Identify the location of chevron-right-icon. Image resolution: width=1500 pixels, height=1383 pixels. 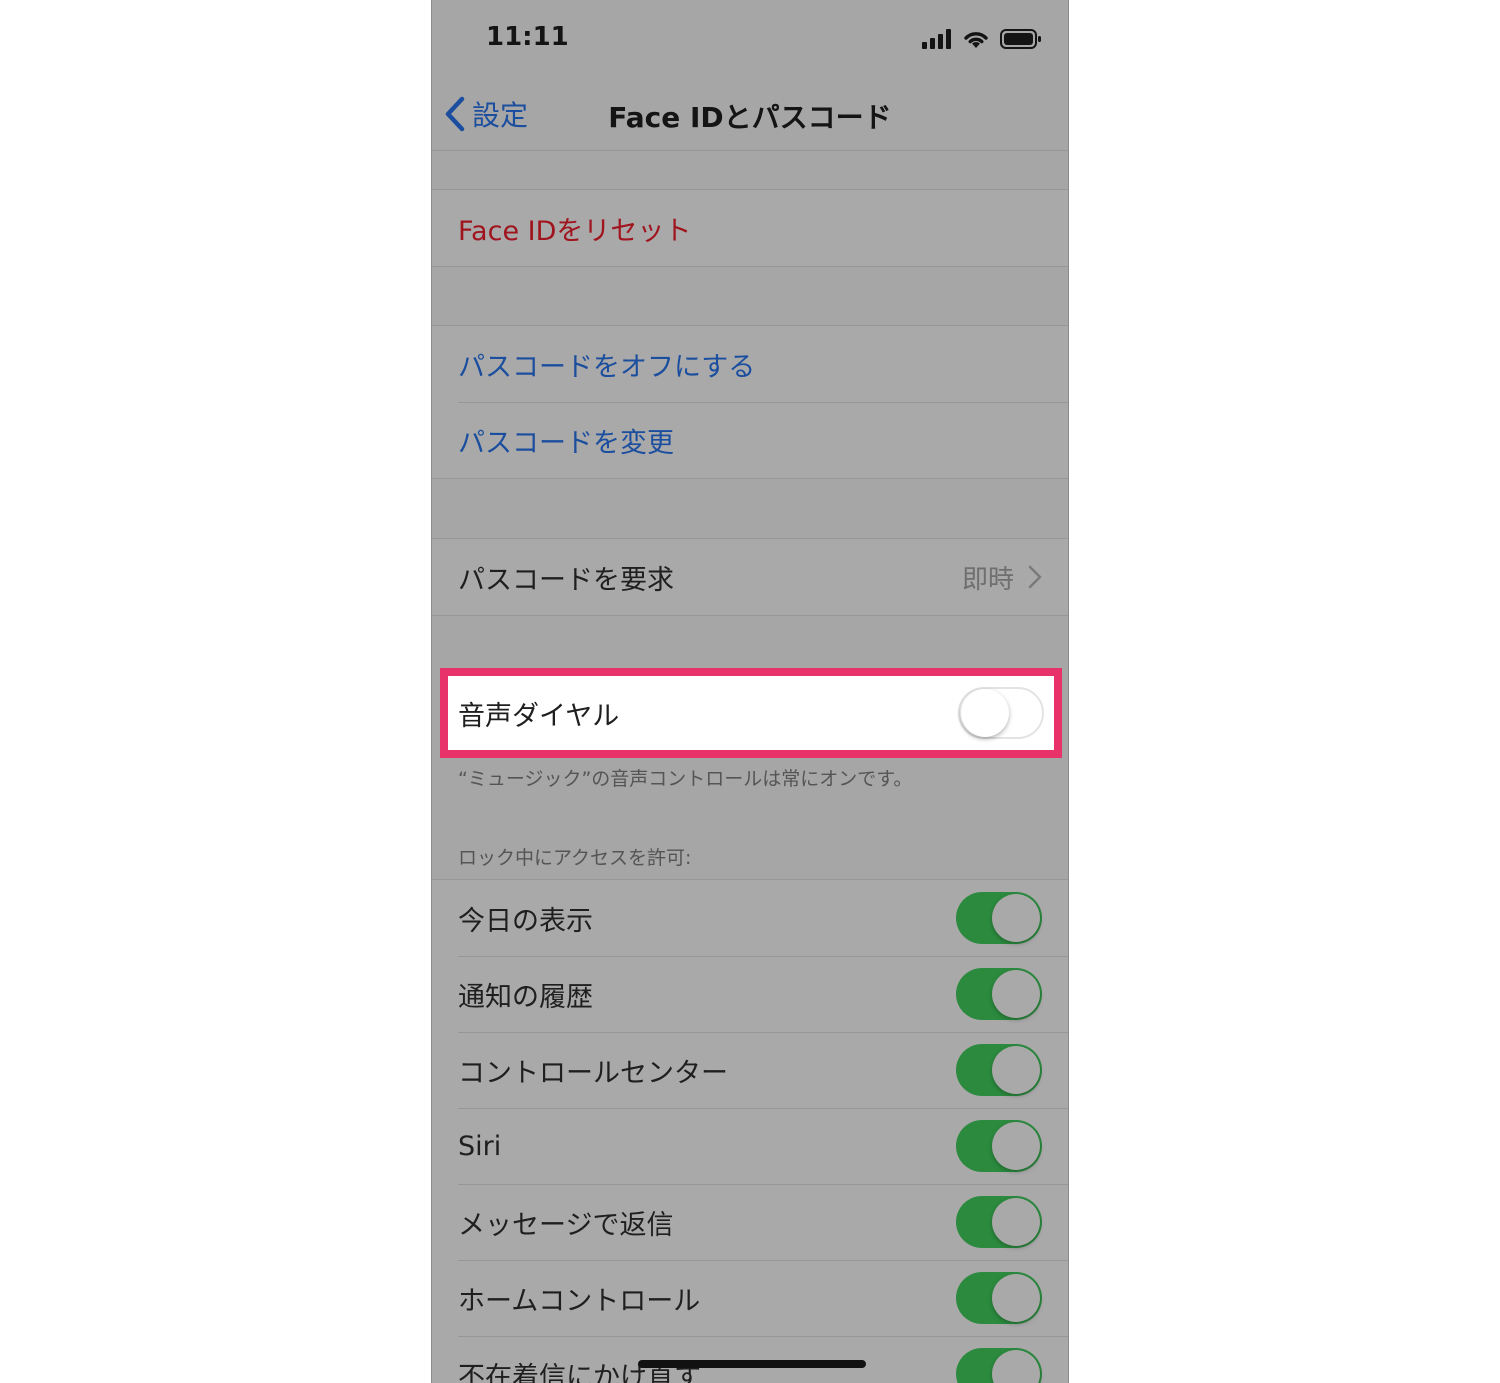
(1035, 577).